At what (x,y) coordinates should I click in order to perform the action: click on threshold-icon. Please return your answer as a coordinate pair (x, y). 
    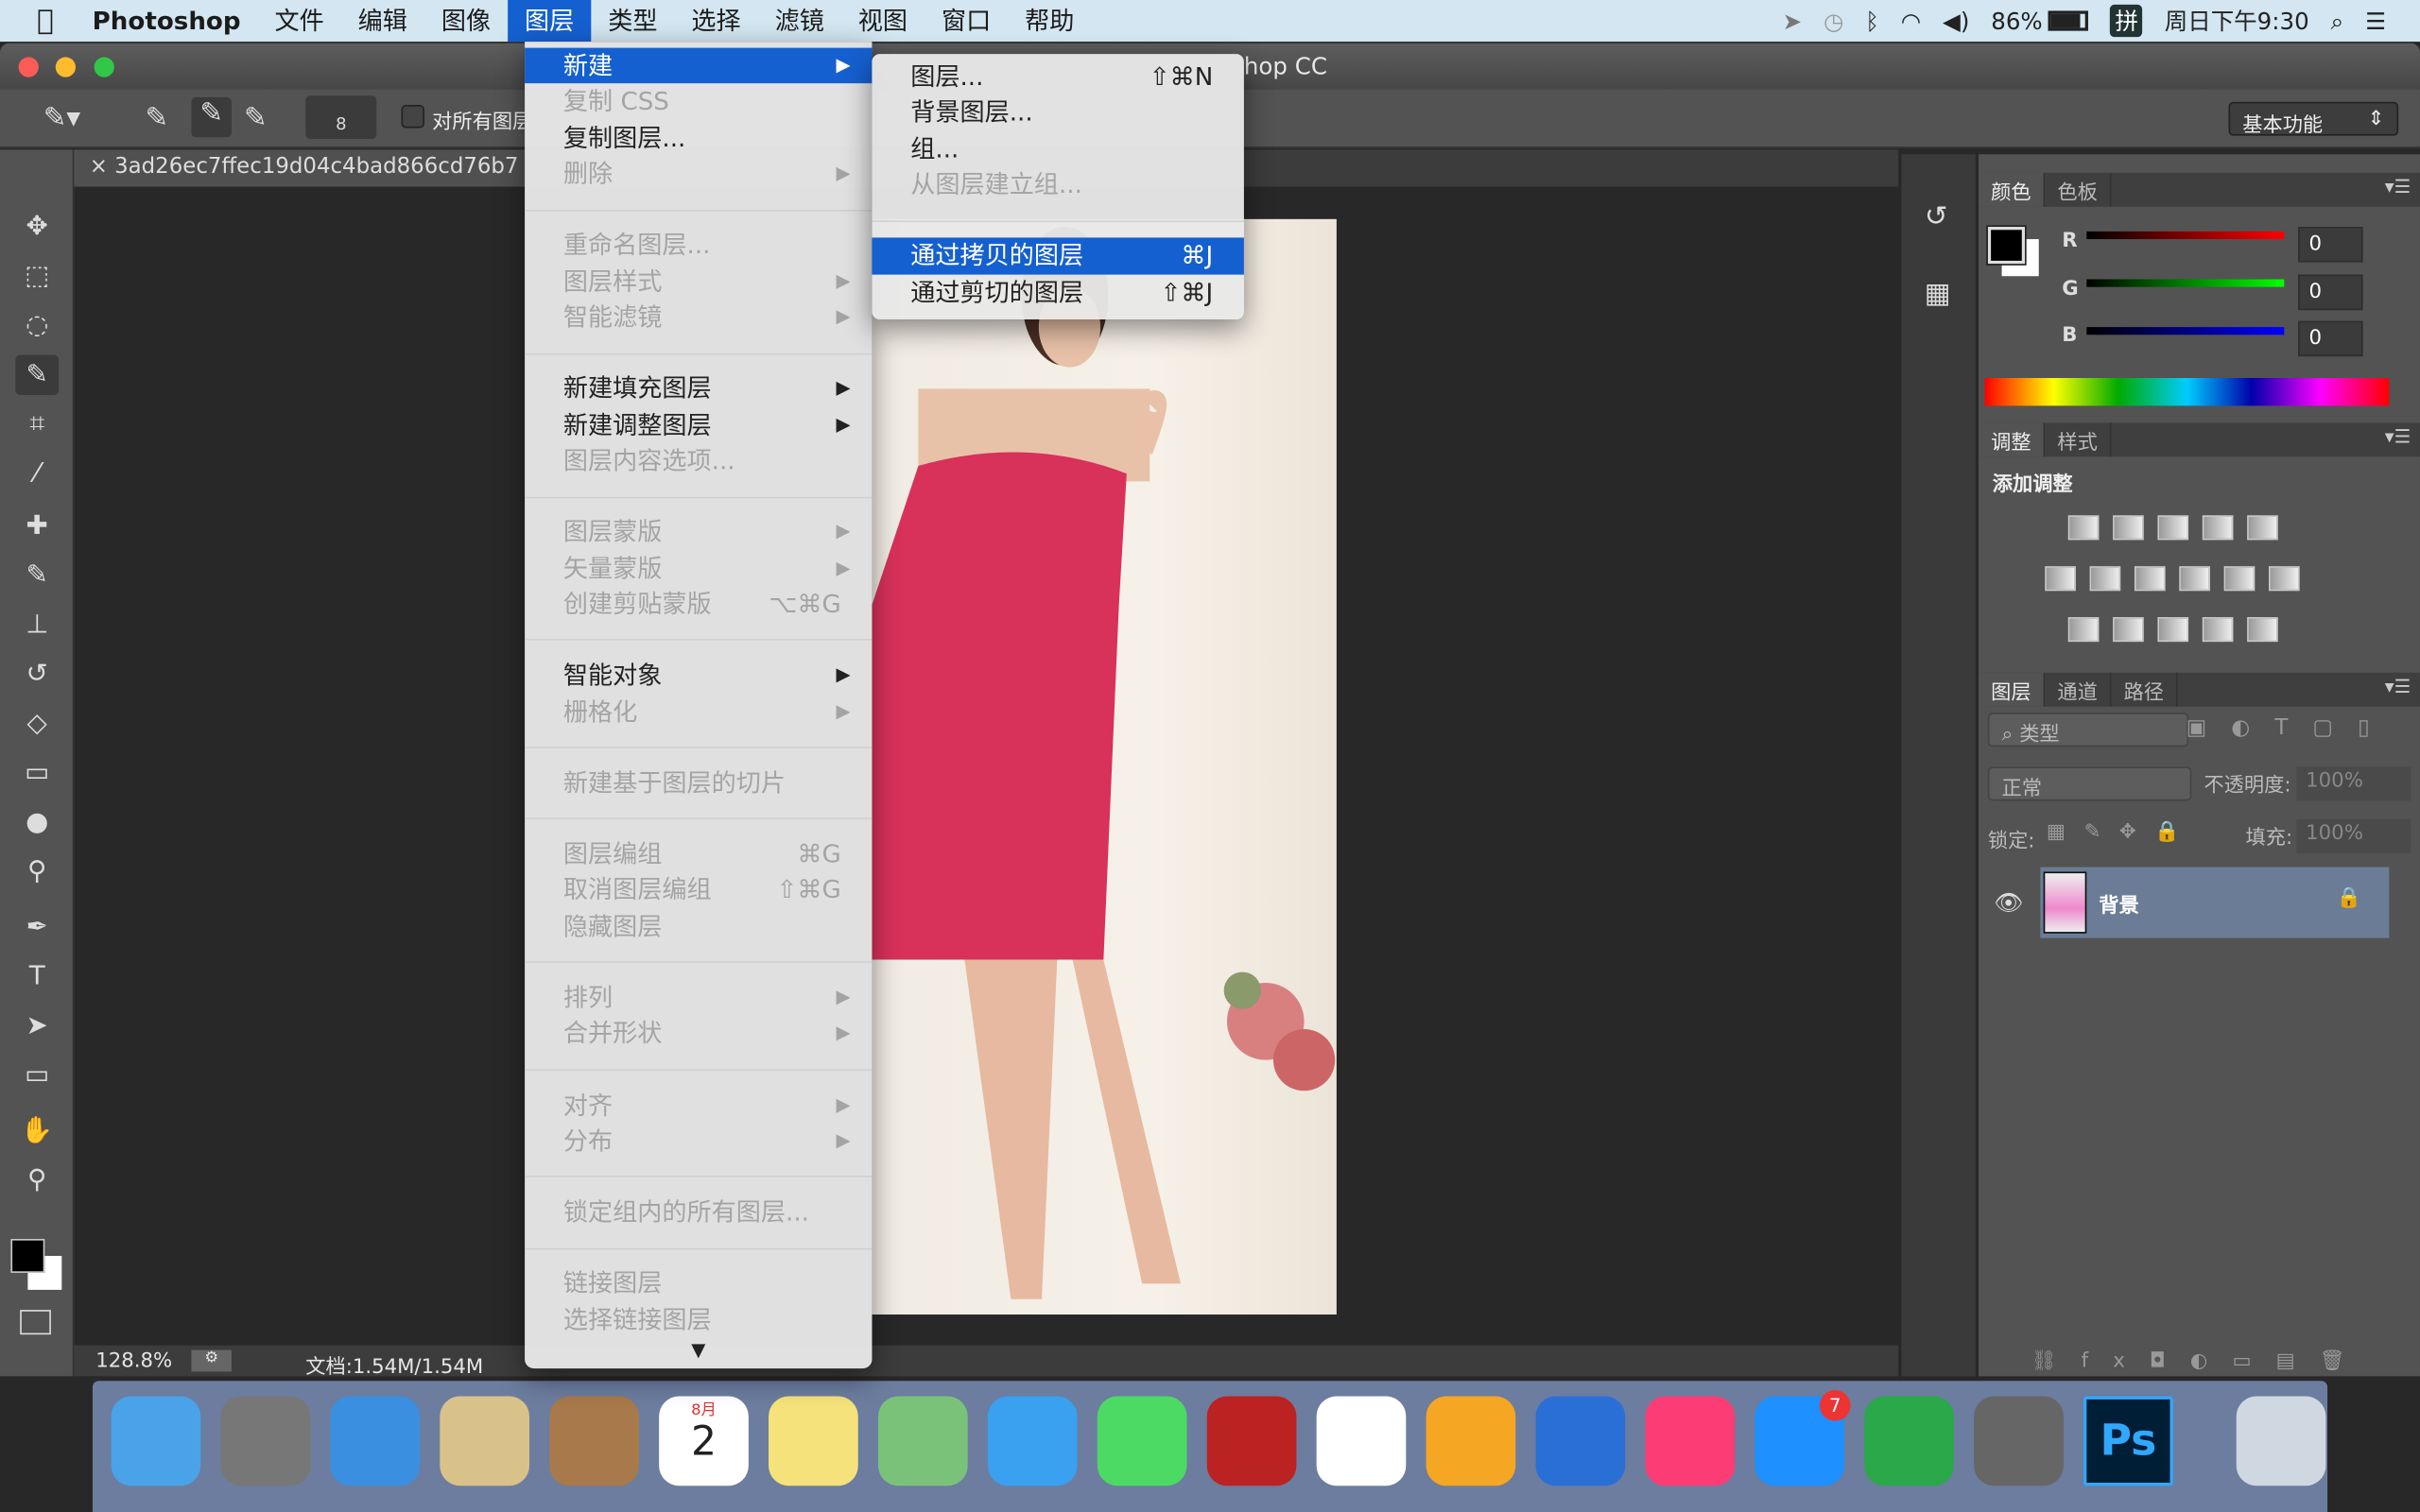
    Looking at the image, I should click on (2173, 630).